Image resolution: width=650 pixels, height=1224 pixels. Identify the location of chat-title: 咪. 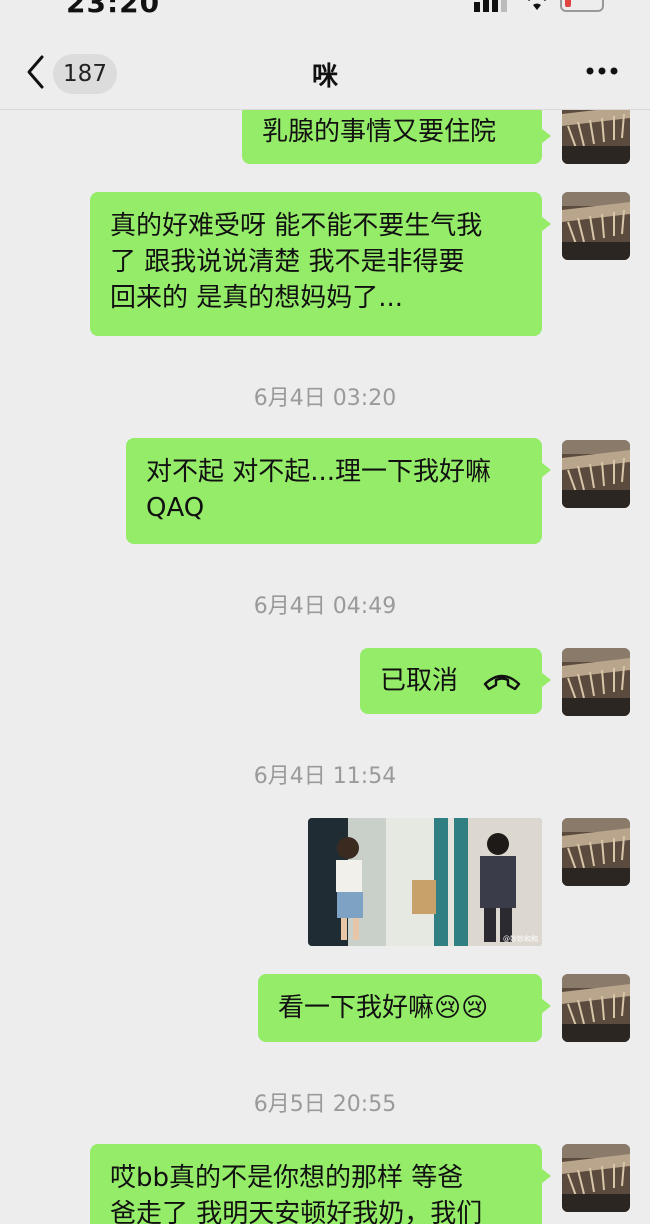
(324, 77).